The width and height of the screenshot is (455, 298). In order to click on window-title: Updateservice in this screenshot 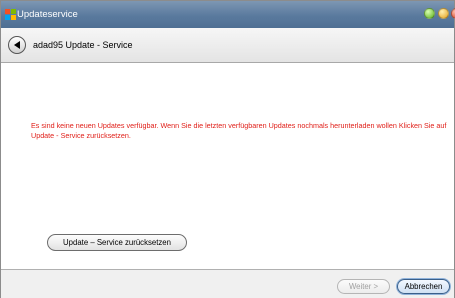, I will do `click(47, 14)`.